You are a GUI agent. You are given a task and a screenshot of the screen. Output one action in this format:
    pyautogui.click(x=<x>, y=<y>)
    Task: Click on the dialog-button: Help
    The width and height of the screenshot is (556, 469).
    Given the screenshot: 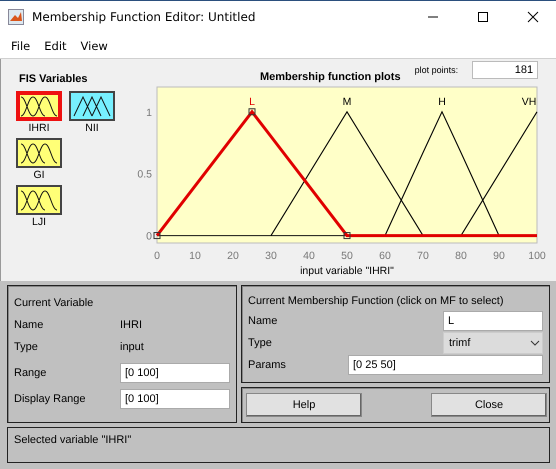 What is the action you would take?
    pyautogui.click(x=304, y=405)
    